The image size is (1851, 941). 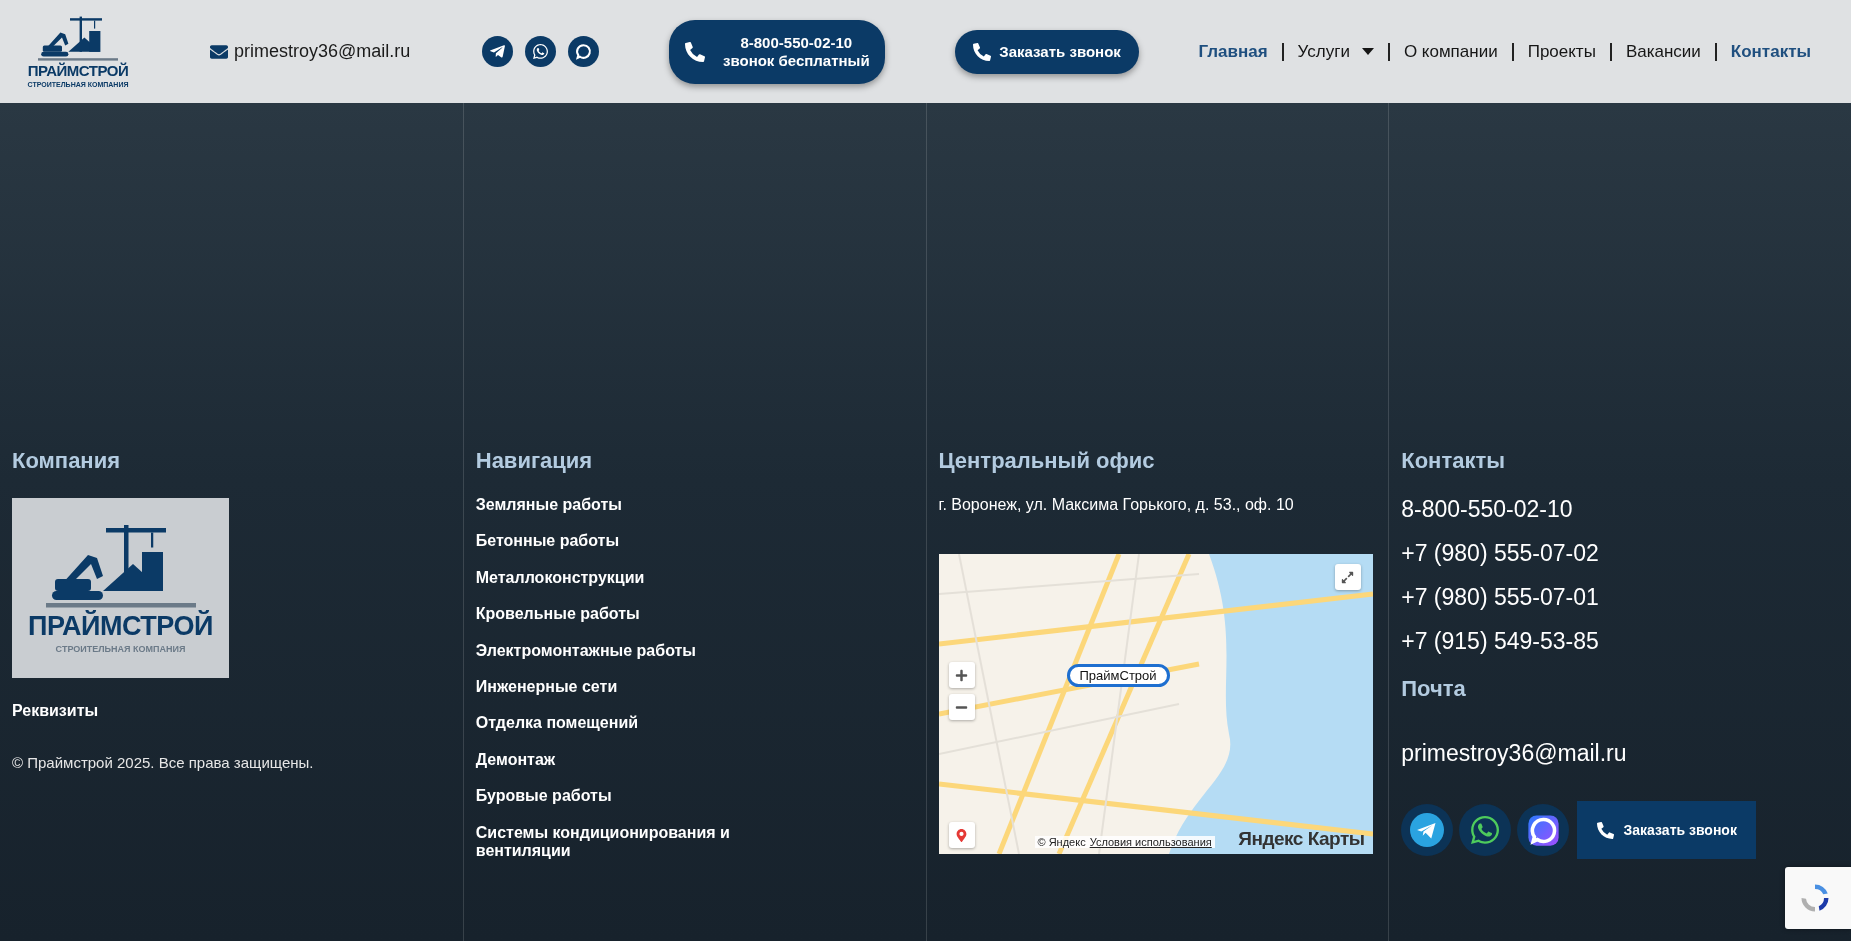 I want to click on footer-nav-link: Демонтаж, so click(x=620, y=760).